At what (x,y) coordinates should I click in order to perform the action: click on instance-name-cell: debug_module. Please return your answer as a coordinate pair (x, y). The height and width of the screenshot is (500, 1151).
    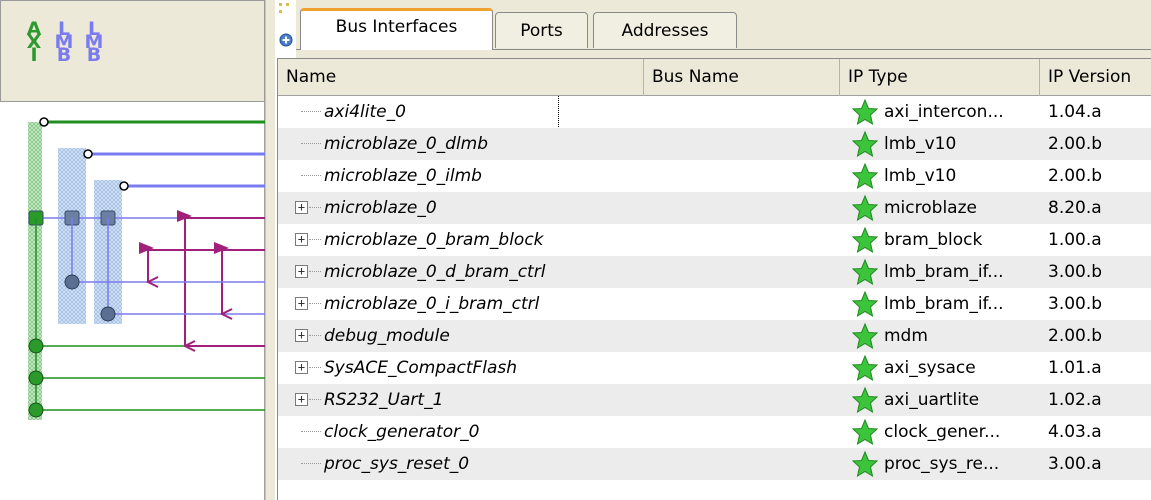
    Looking at the image, I should click on (482, 336).